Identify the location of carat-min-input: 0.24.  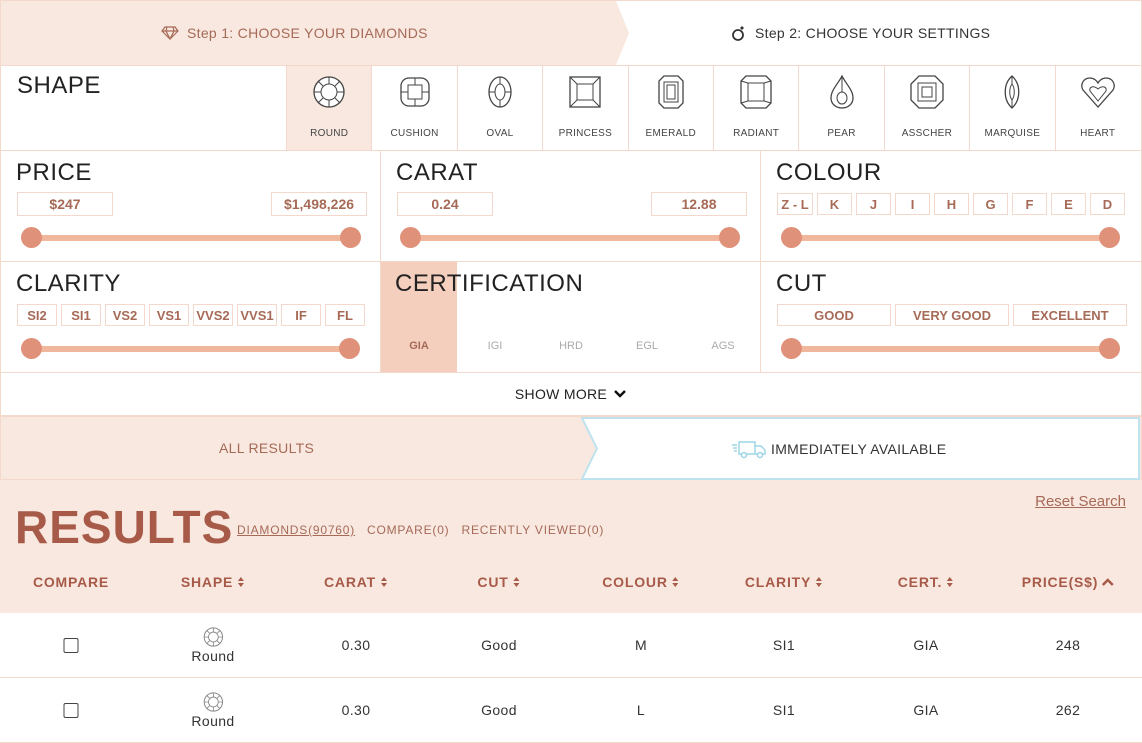
(445, 204).